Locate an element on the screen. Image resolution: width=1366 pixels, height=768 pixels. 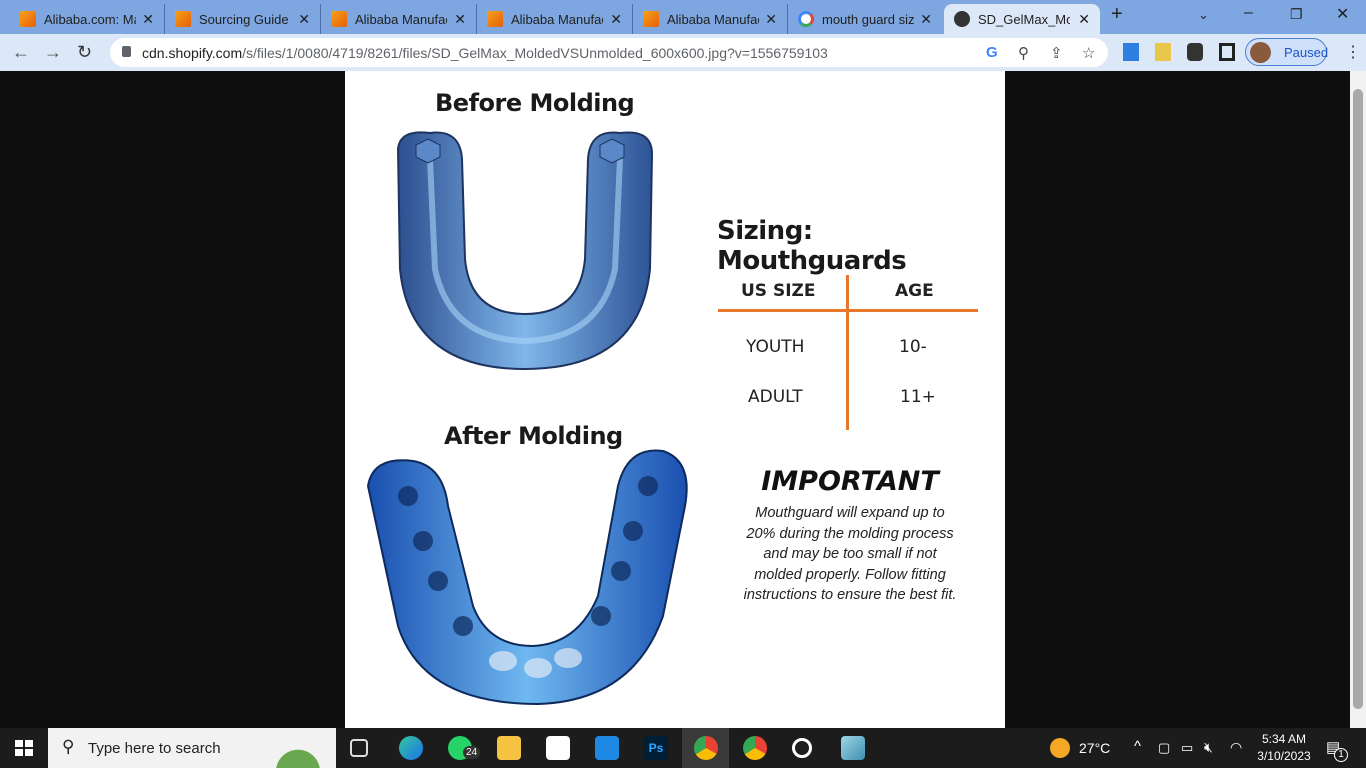
share-icon: ⇪ is located at coordinates (1056, 53).